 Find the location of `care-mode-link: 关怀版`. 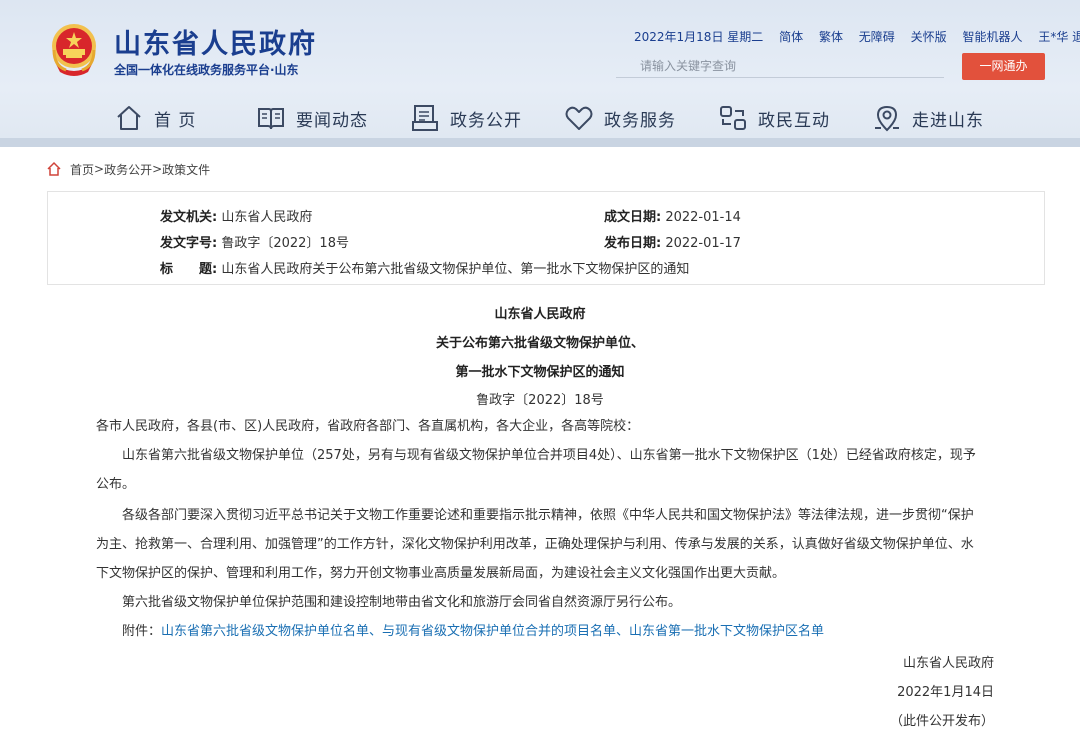

care-mode-link: 关怀版 is located at coordinates (929, 37).